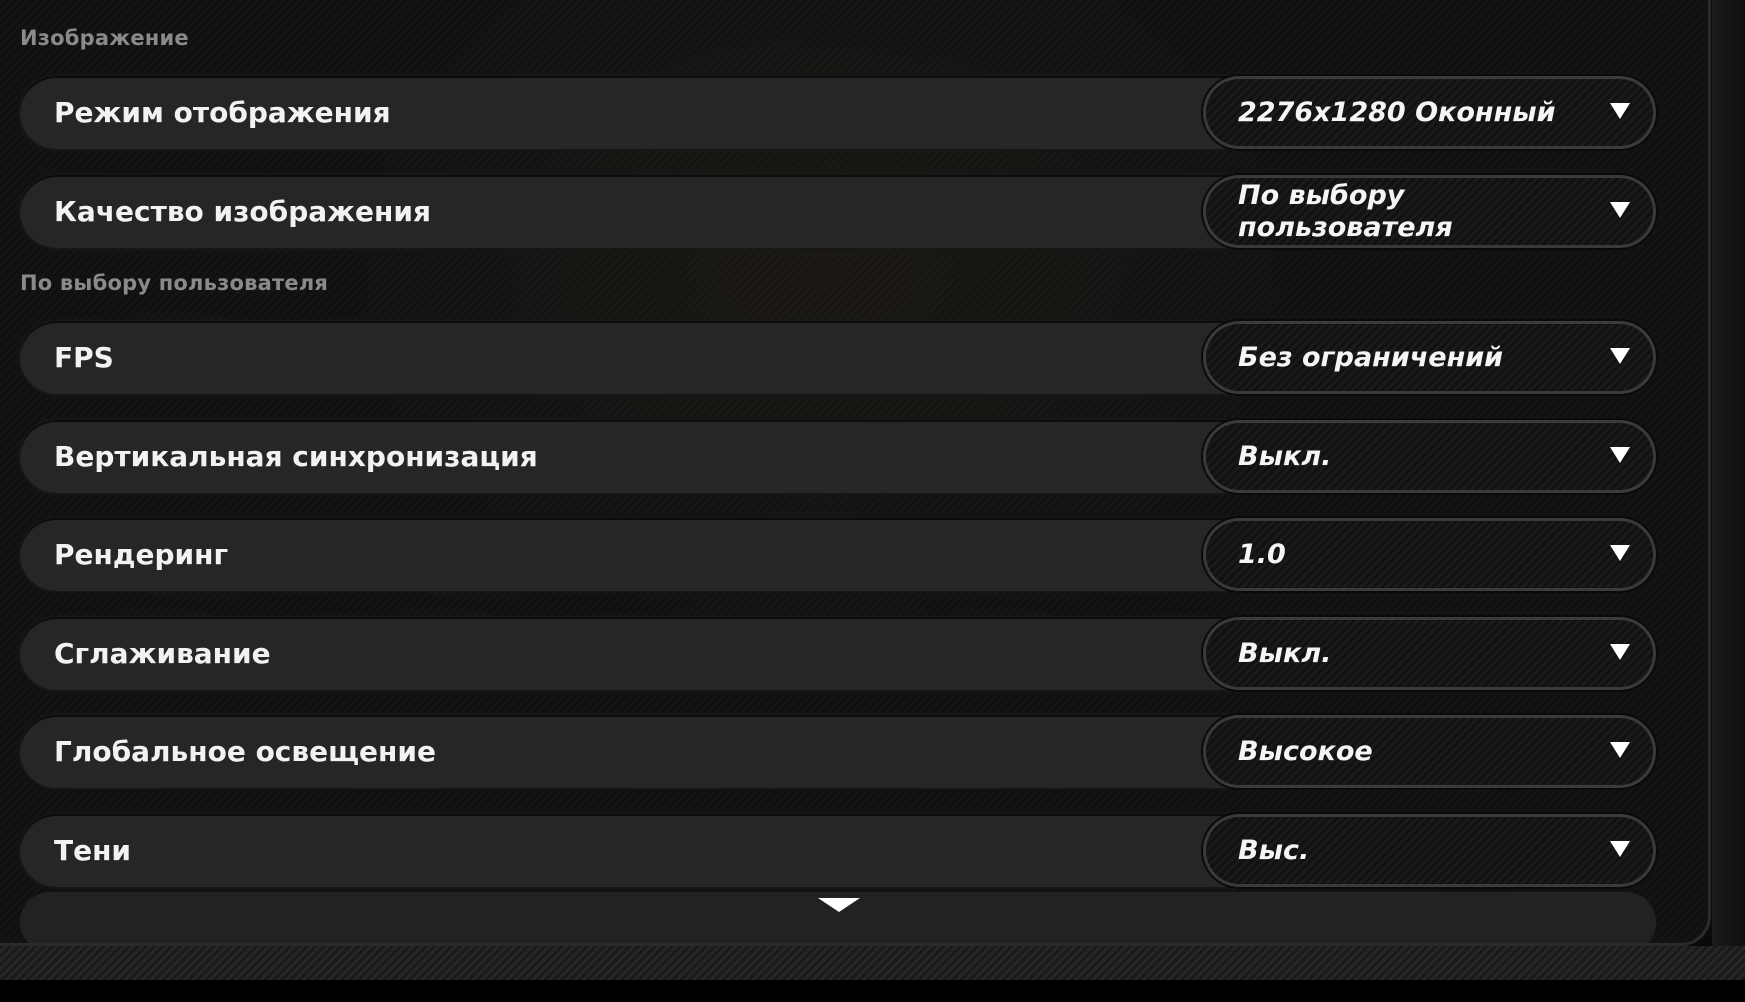 The image size is (1745, 1002). What do you see at coordinates (1262, 554) in the screenshot?
I see `select-value: 1.0` at bounding box center [1262, 554].